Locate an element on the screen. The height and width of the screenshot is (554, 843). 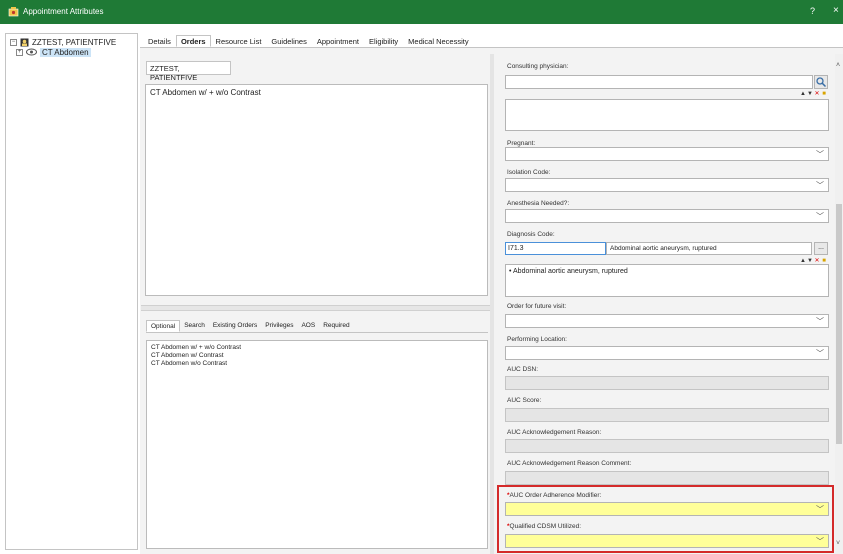
title-bar: Appointment Attributes ? × is located at coordinates (421, 12).